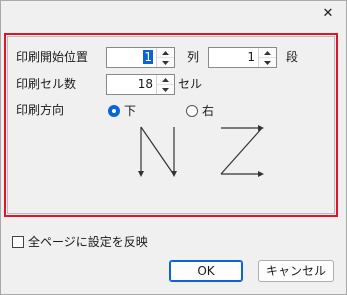  Describe the element at coordinates (206, 271) in the screenshot. I see `ok-button: OK` at that location.